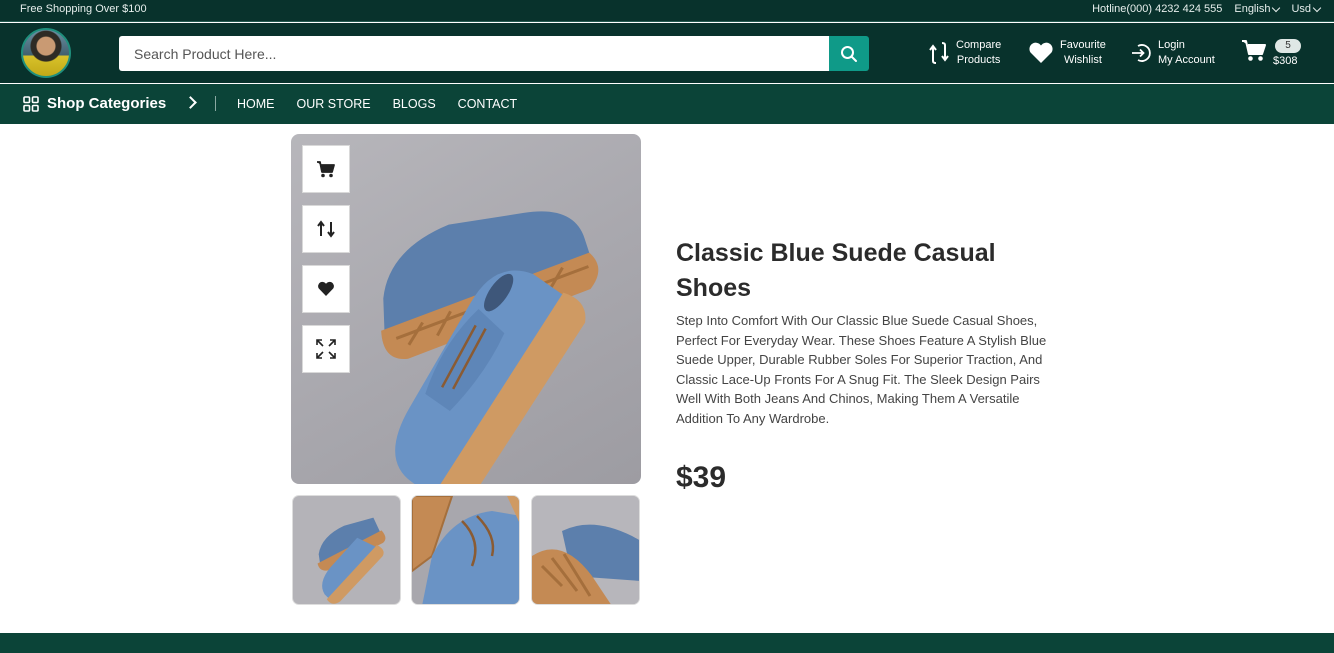 This screenshot has width=1334, height=653. What do you see at coordinates (1285, 61) in the screenshot?
I see `cart-total: $308` at bounding box center [1285, 61].